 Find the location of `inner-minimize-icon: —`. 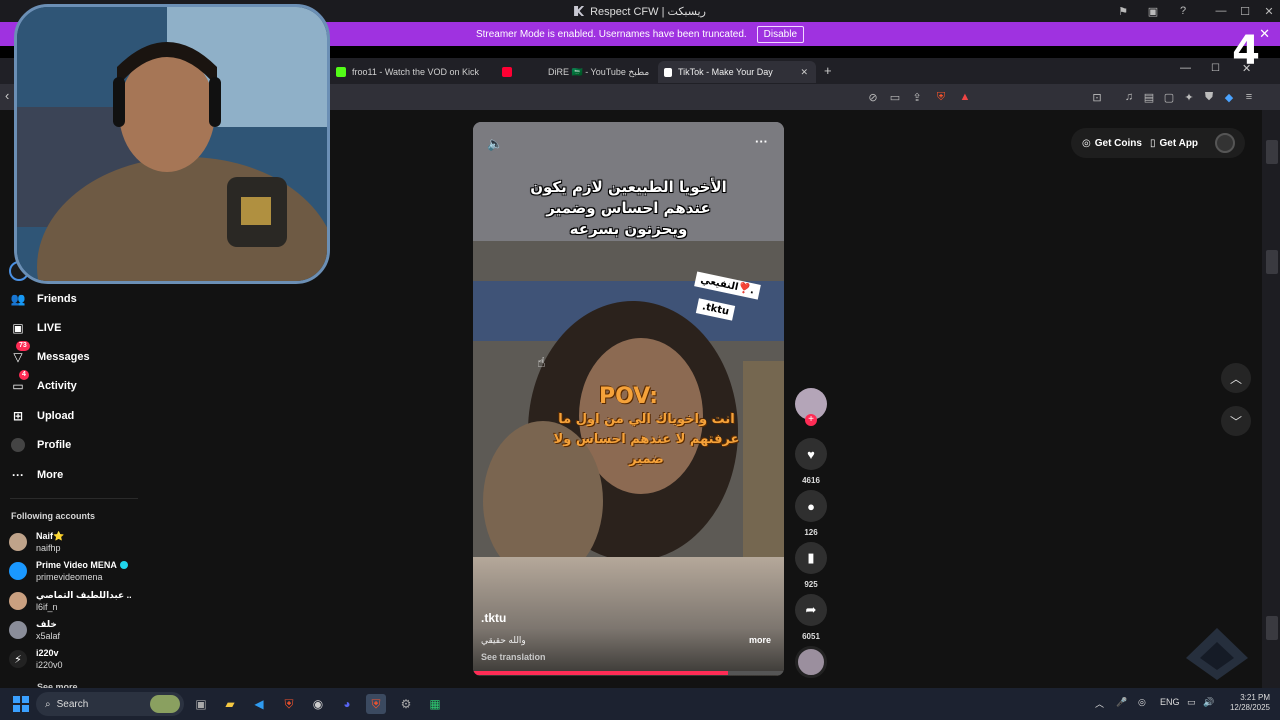

inner-minimize-icon: — is located at coordinates (1185, 68).